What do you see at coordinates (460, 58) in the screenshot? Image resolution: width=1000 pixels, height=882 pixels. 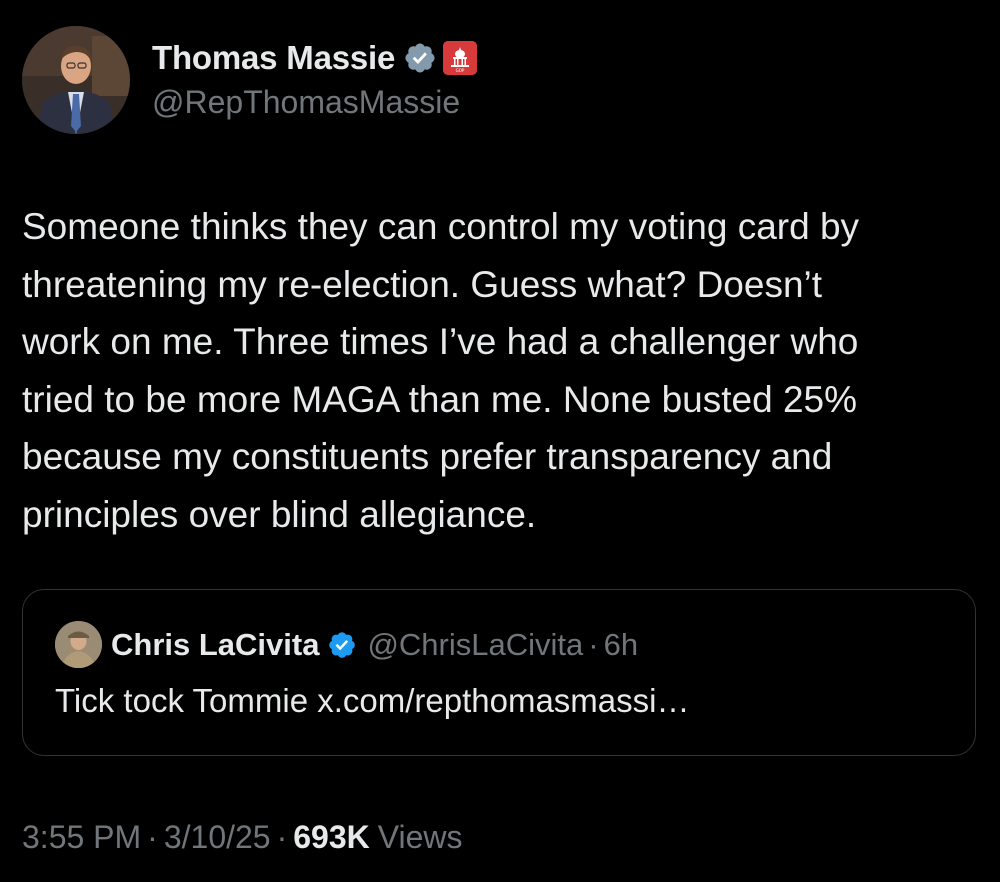 I see `us-capitol-badge-icon: GOP` at bounding box center [460, 58].